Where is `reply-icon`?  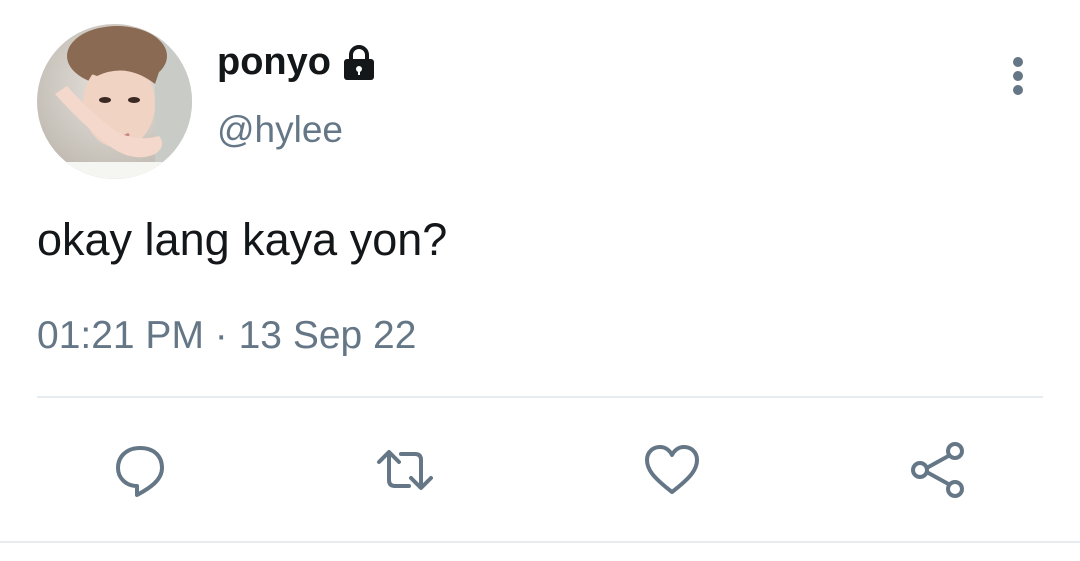
reply-icon is located at coordinates (140, 471).